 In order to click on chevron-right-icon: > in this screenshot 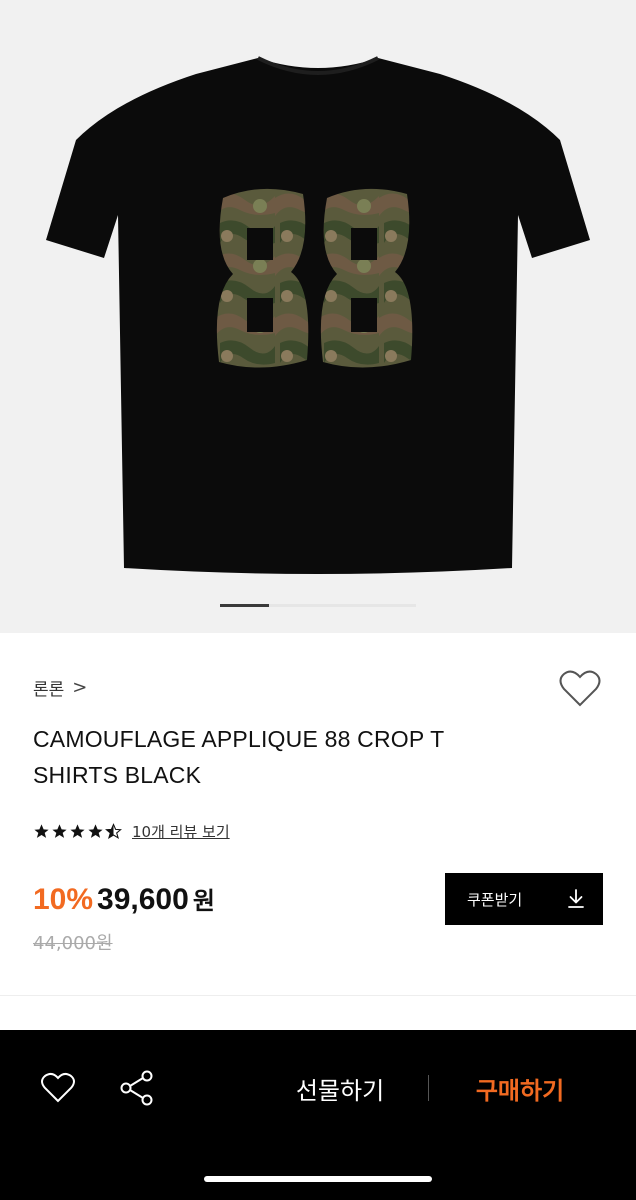, I will do `click(80, 687)`.